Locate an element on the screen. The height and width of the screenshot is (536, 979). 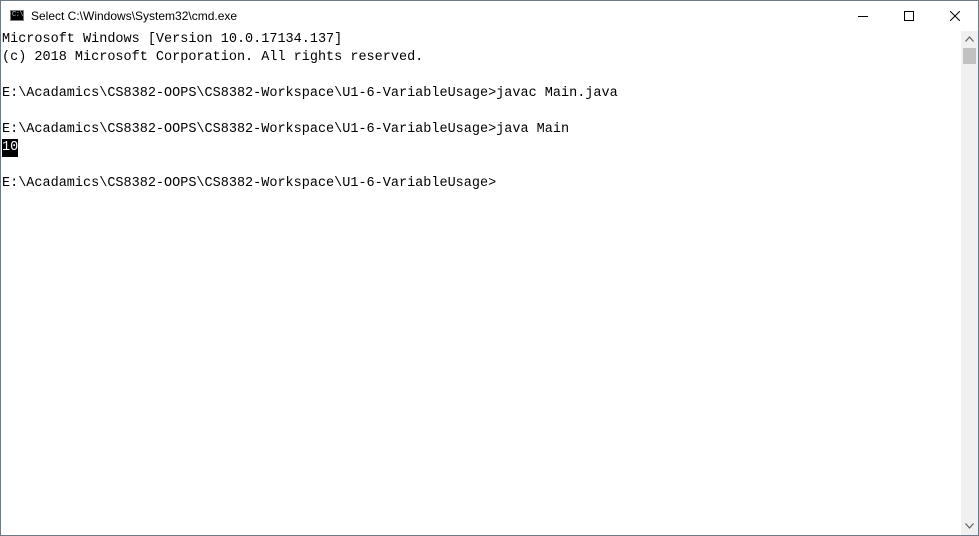
chevron-up-icon is located at coordinates (969, 39).